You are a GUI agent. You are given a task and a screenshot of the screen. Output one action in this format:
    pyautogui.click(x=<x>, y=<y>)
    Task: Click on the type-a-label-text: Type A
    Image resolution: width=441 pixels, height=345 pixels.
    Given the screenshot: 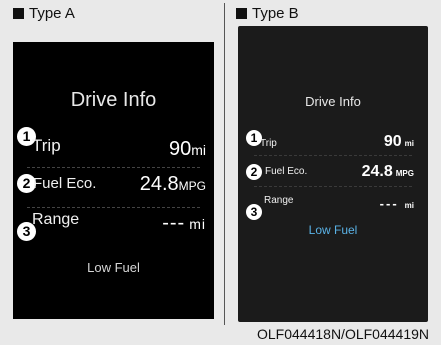 What is the action you would take?
    pyautogui.click(x=52, y=13)
    